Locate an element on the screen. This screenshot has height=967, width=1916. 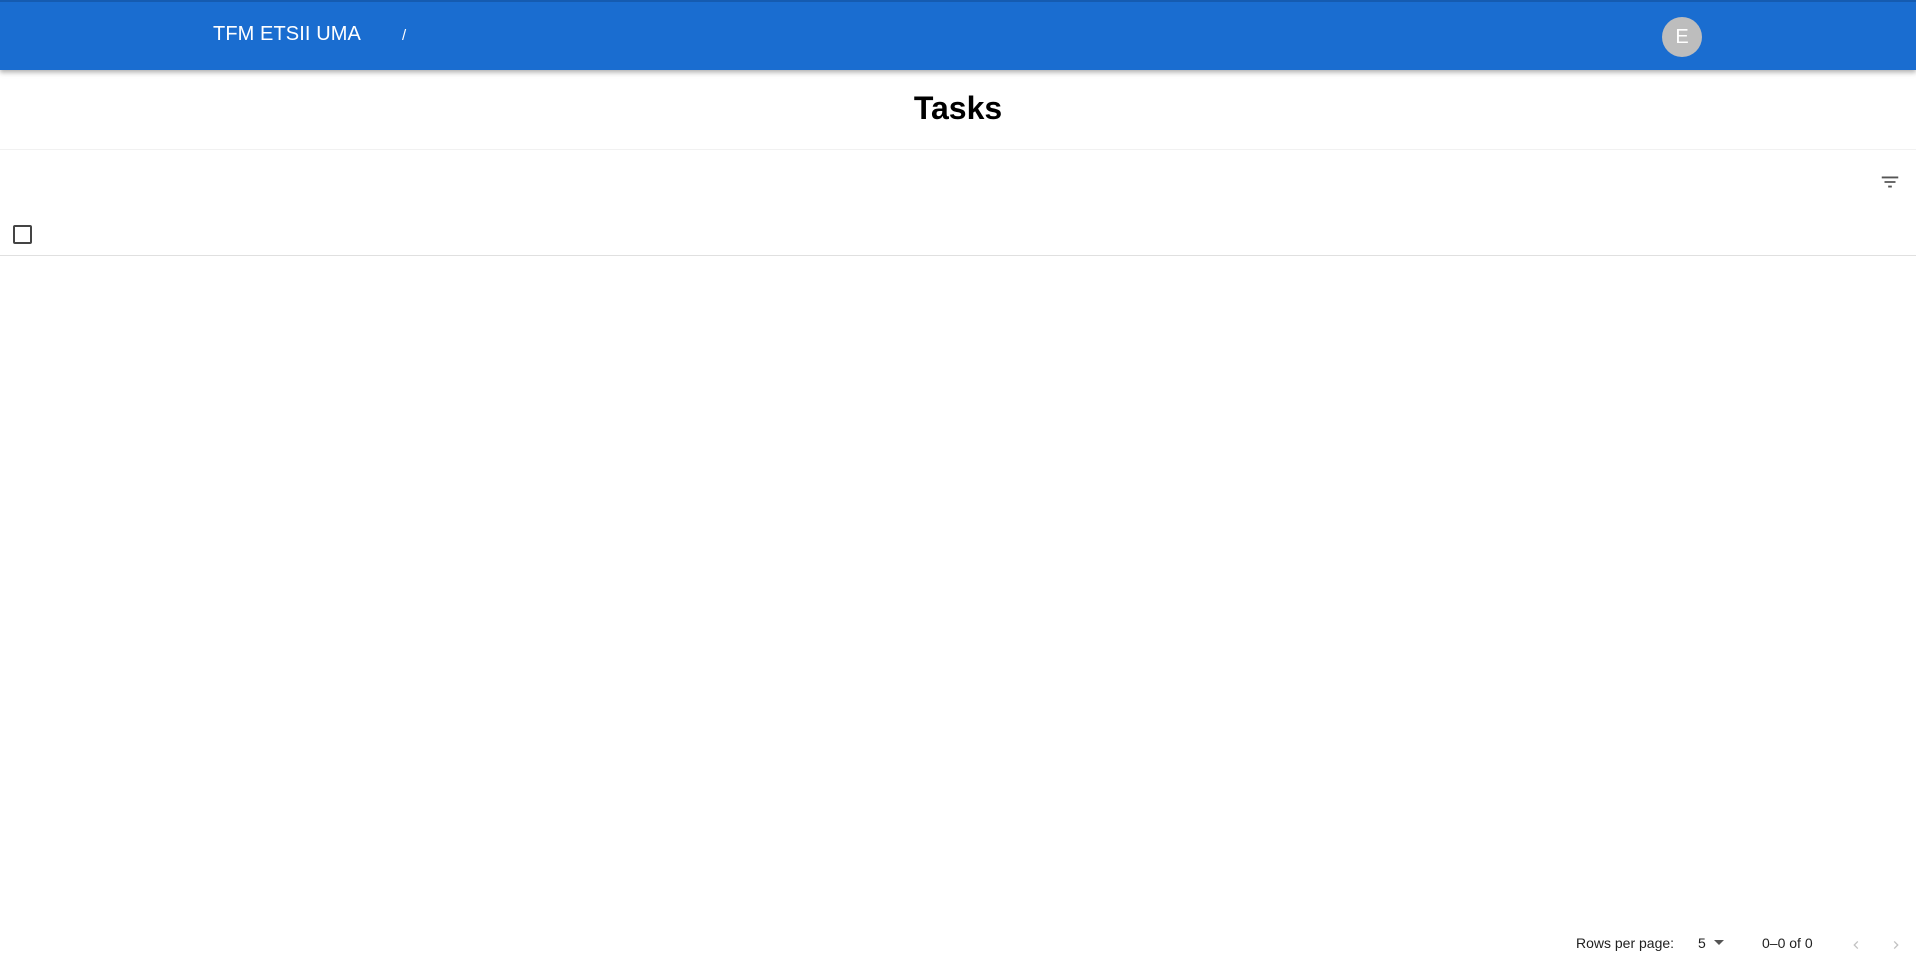
table-header is located at coordinates (958, 234).